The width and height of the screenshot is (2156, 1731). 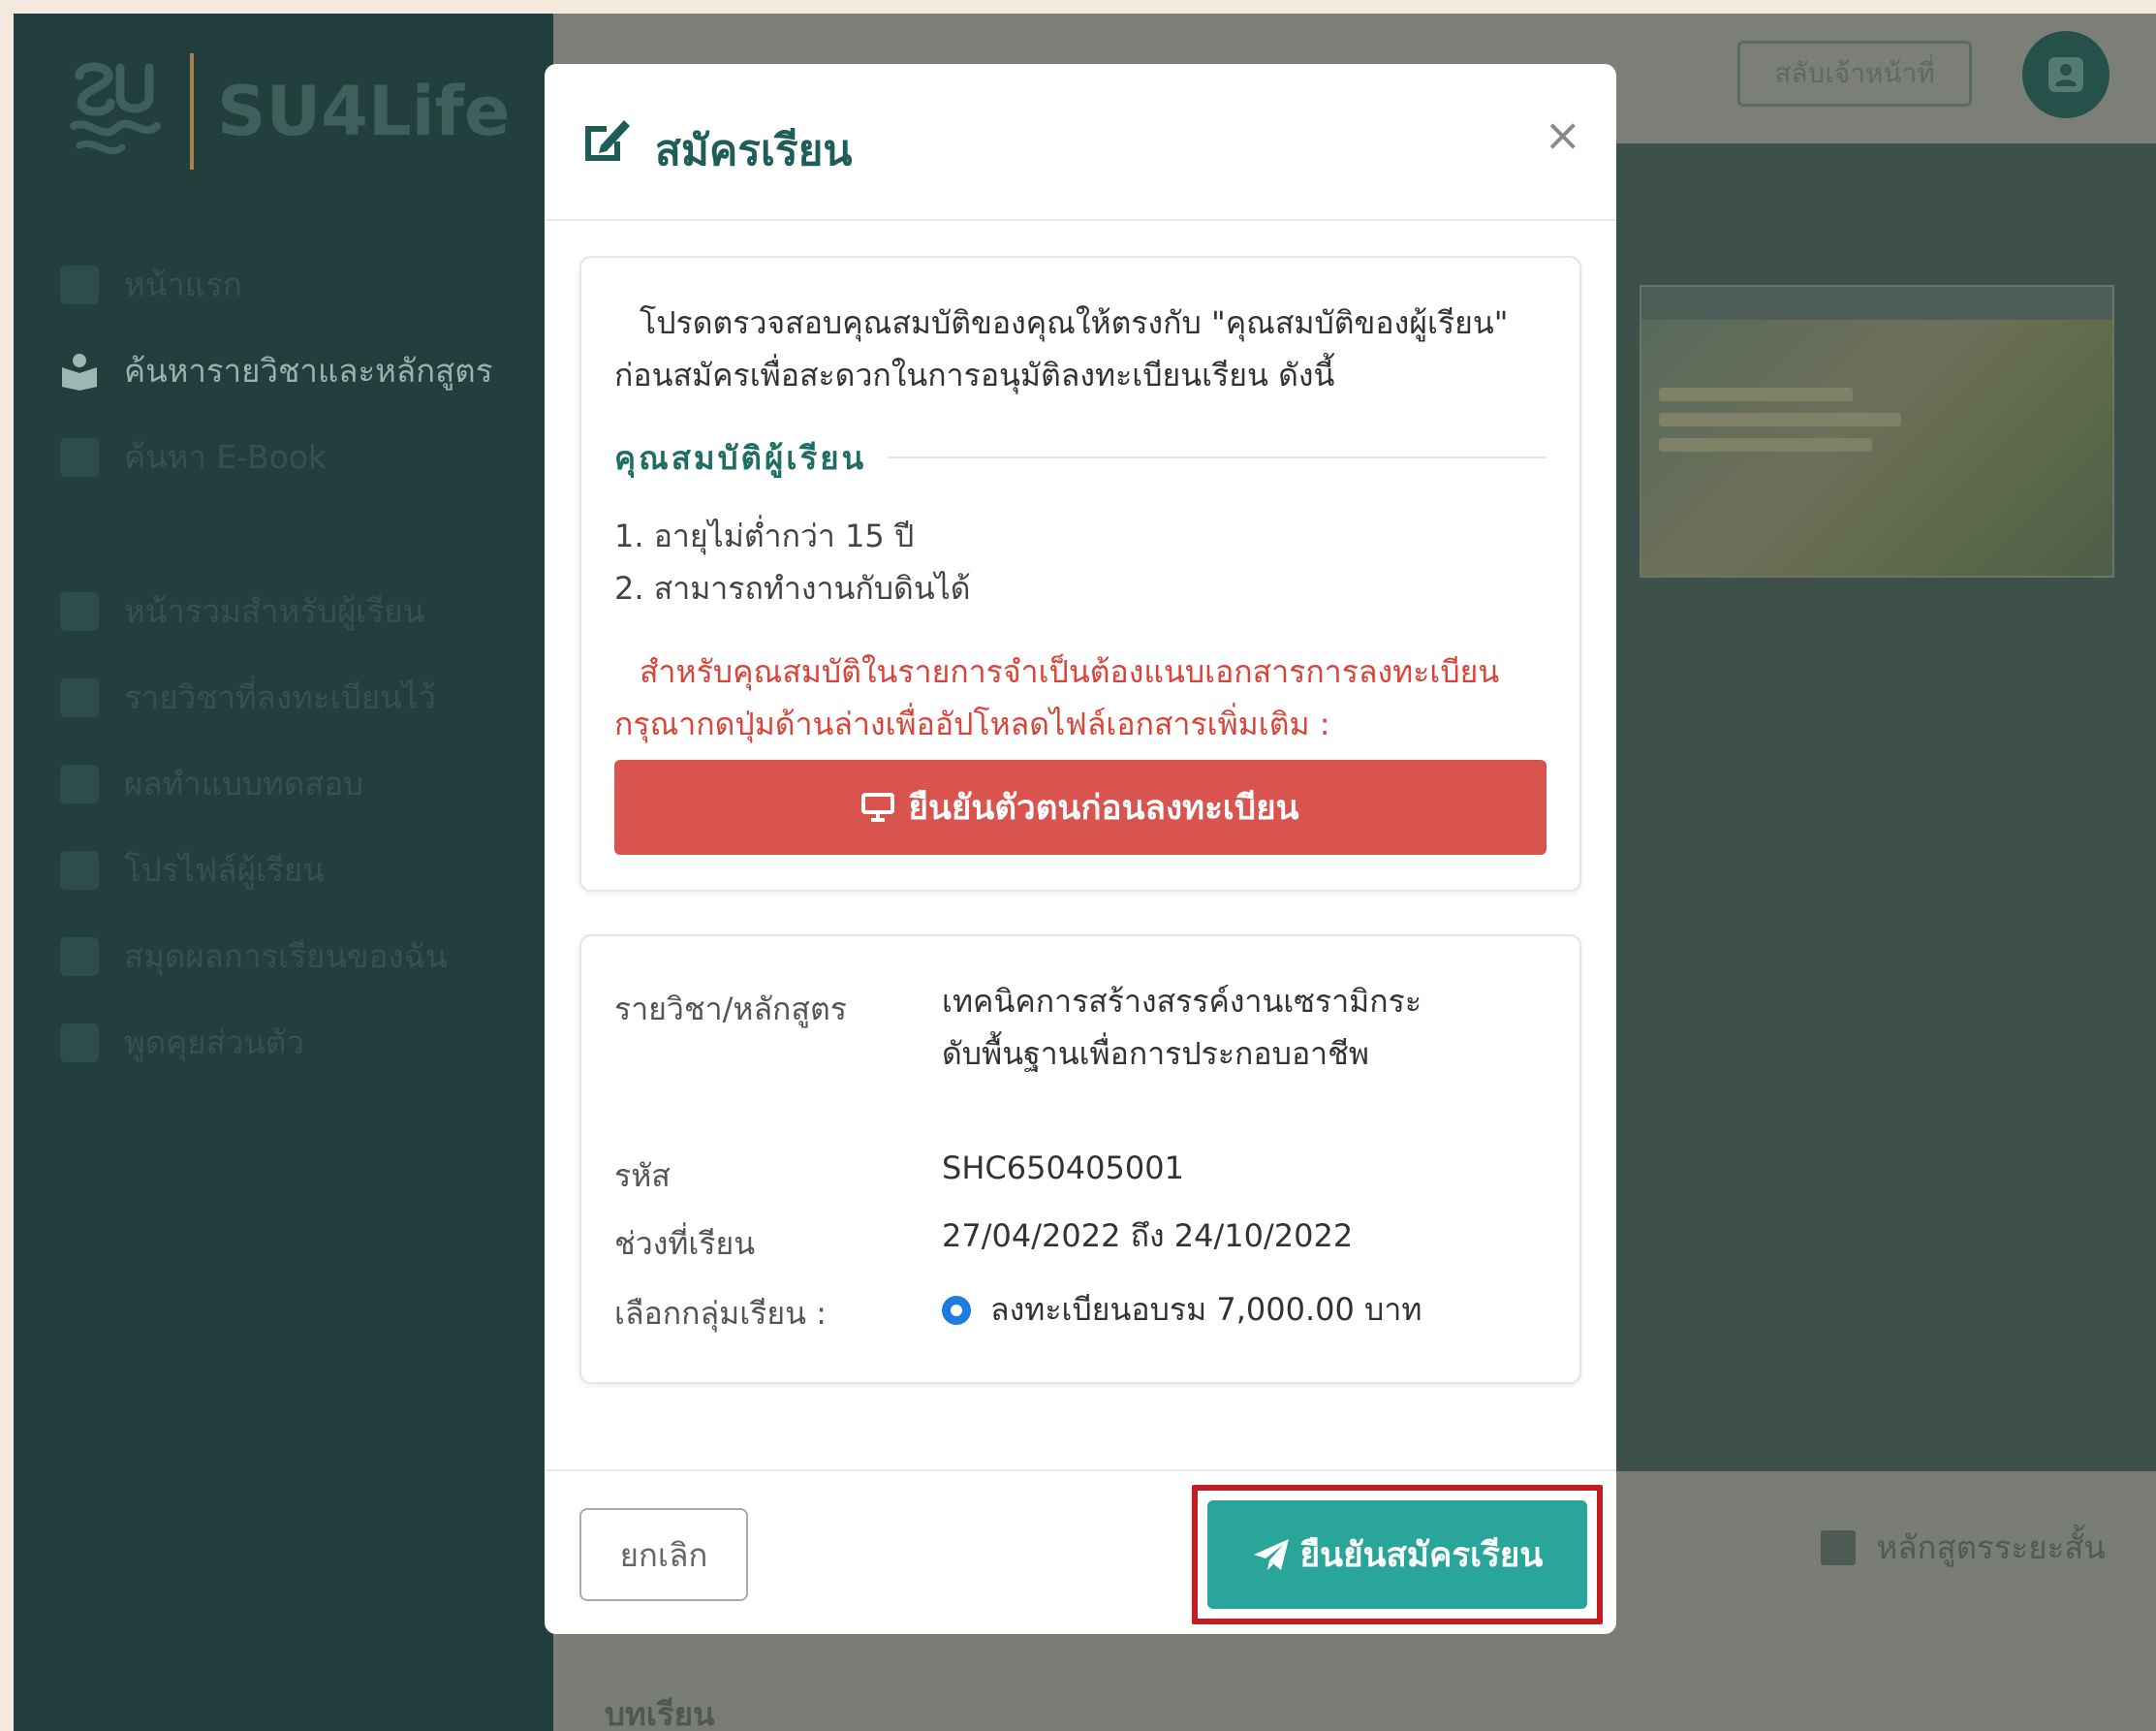 I want to click on course-label: รายวิชา/หลักสูตร, so click(x=730, y=1009).